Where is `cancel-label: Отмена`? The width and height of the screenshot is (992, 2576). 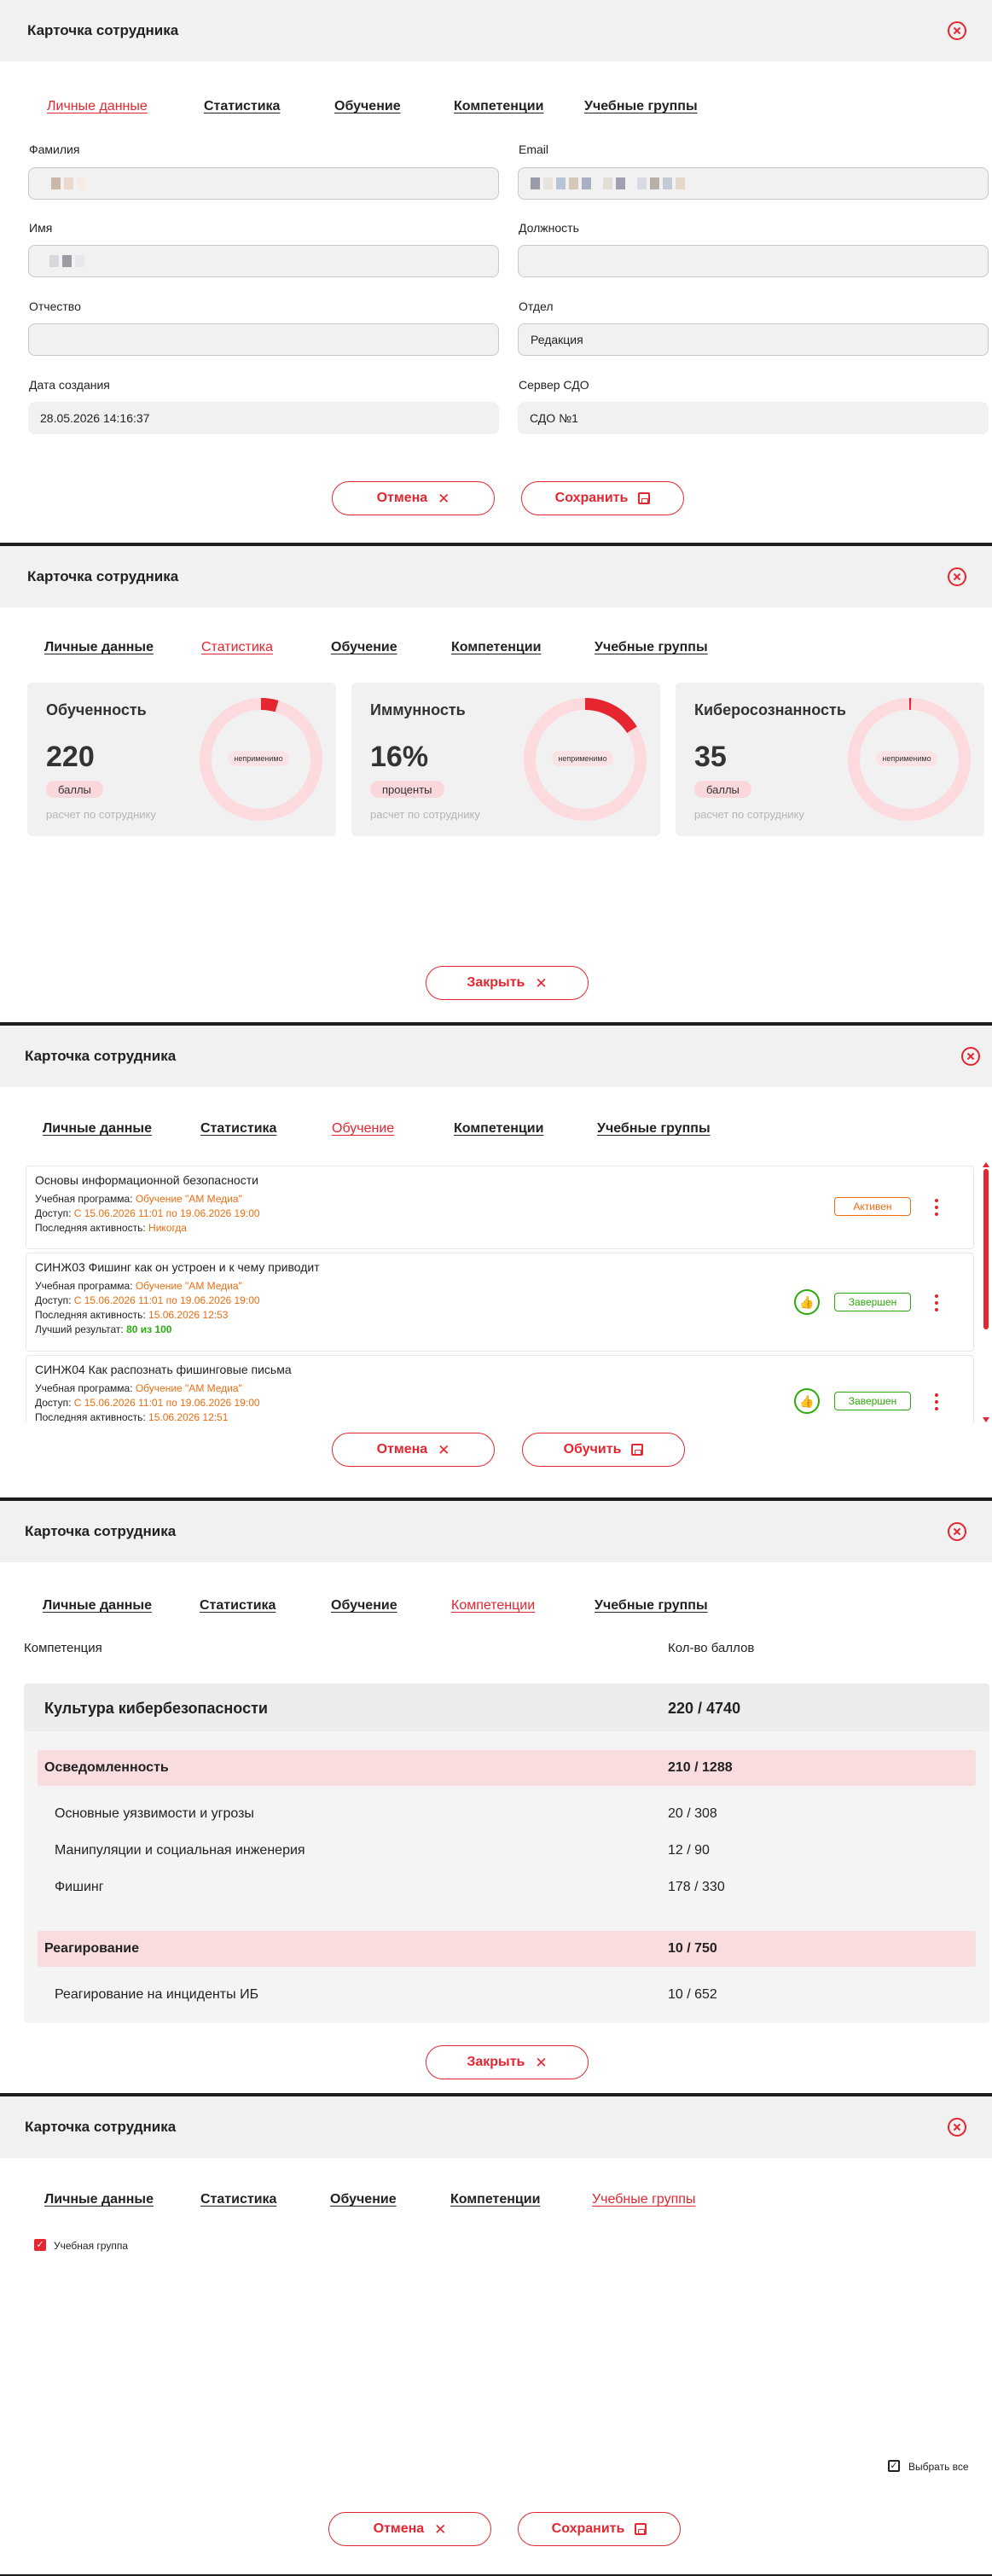
cancel-label: Отмена is located at coordinates (402, 498).